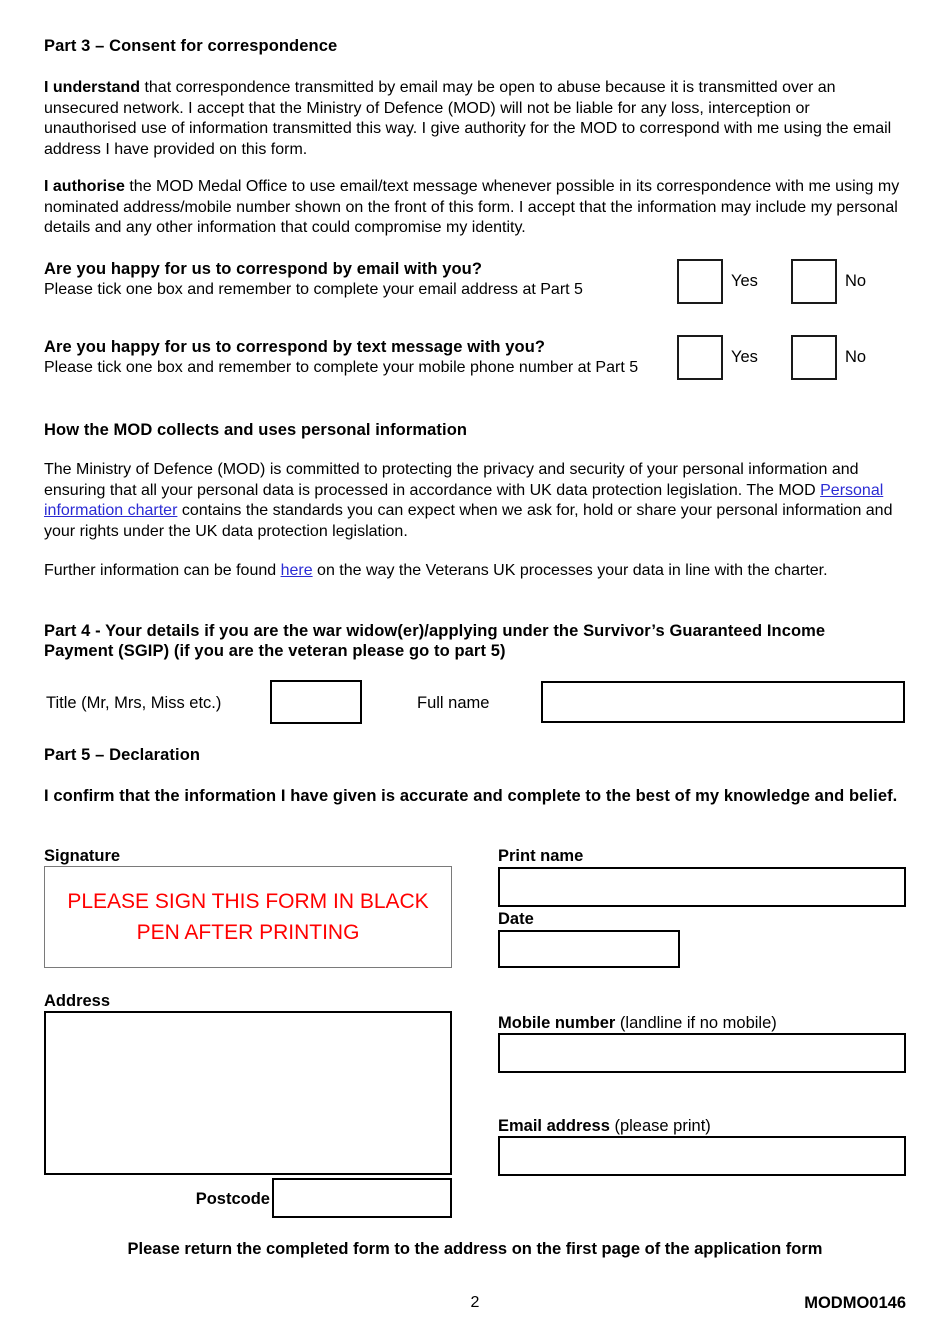 The image size is (950, 1342). I want to click on email-consent-yes-checkbox, so click(700, 281).